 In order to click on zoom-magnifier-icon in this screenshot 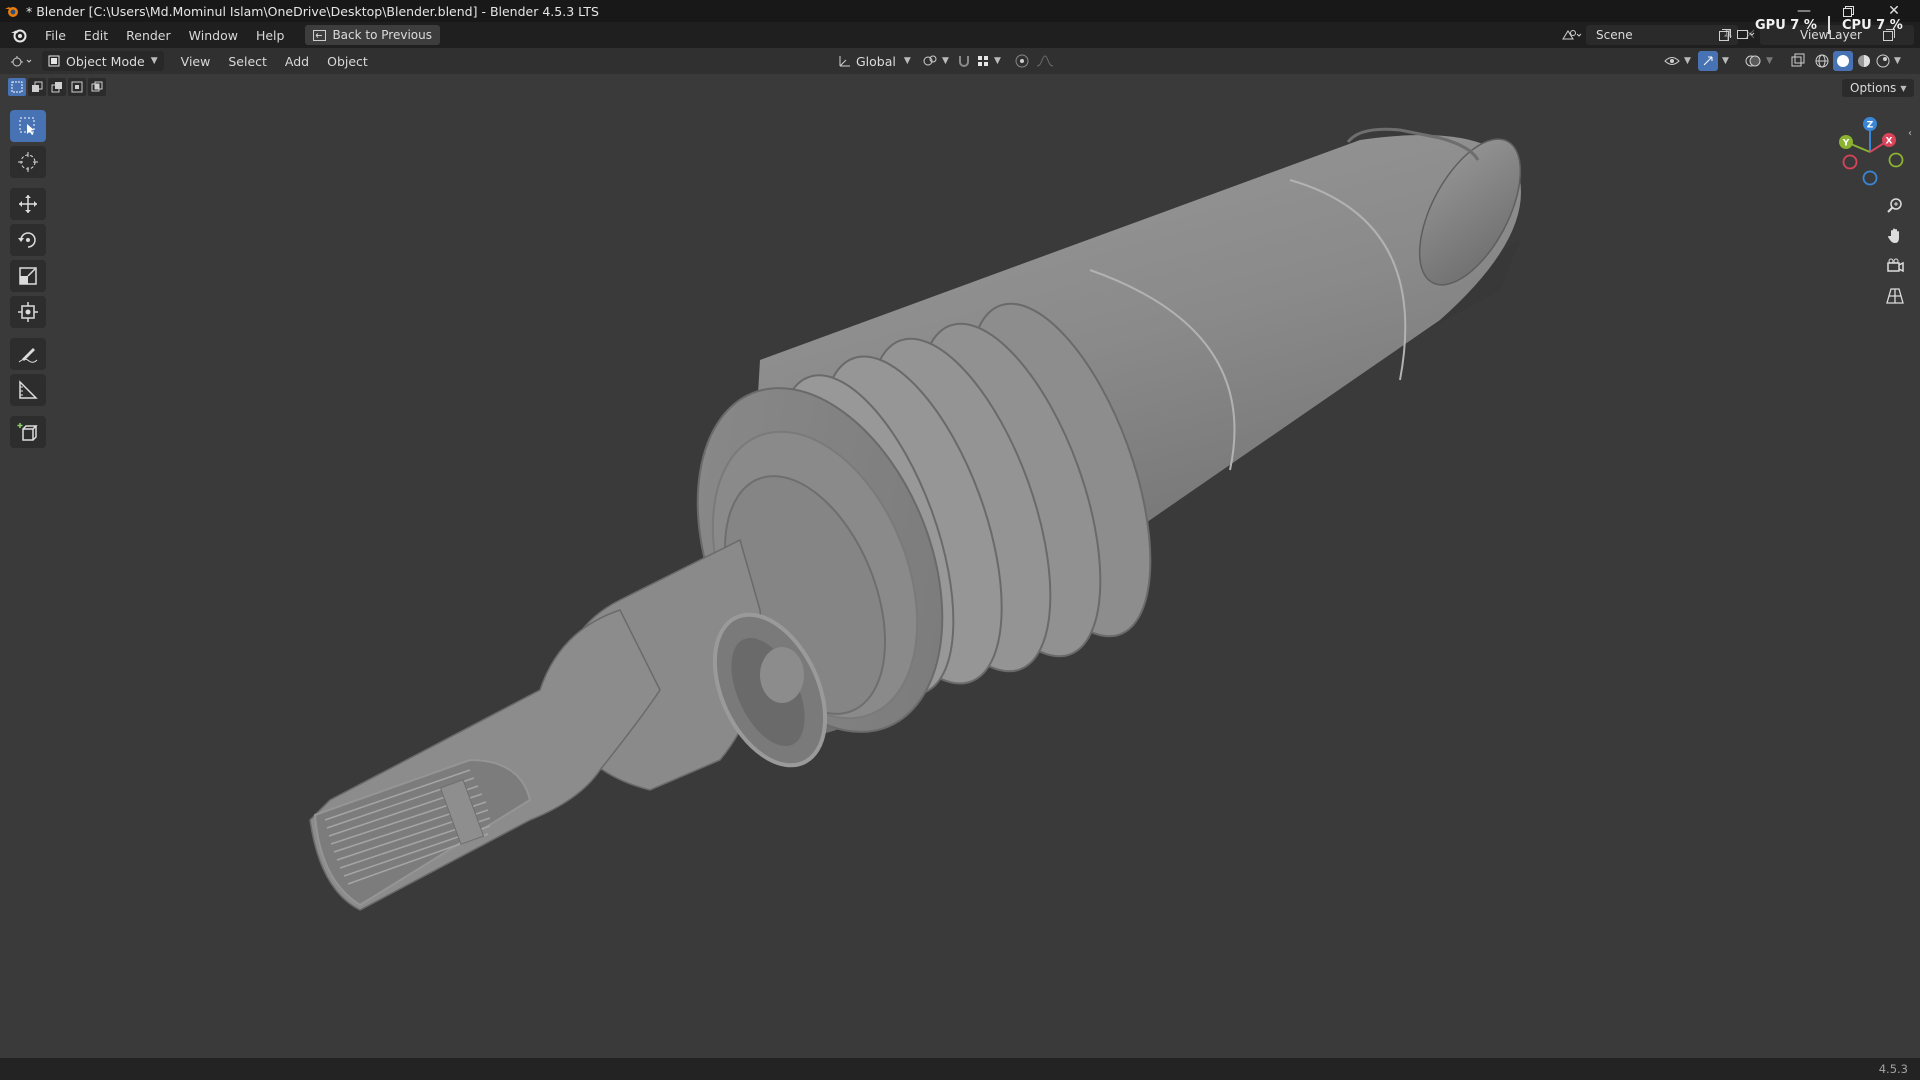, I will do `click(1894, 205)`.